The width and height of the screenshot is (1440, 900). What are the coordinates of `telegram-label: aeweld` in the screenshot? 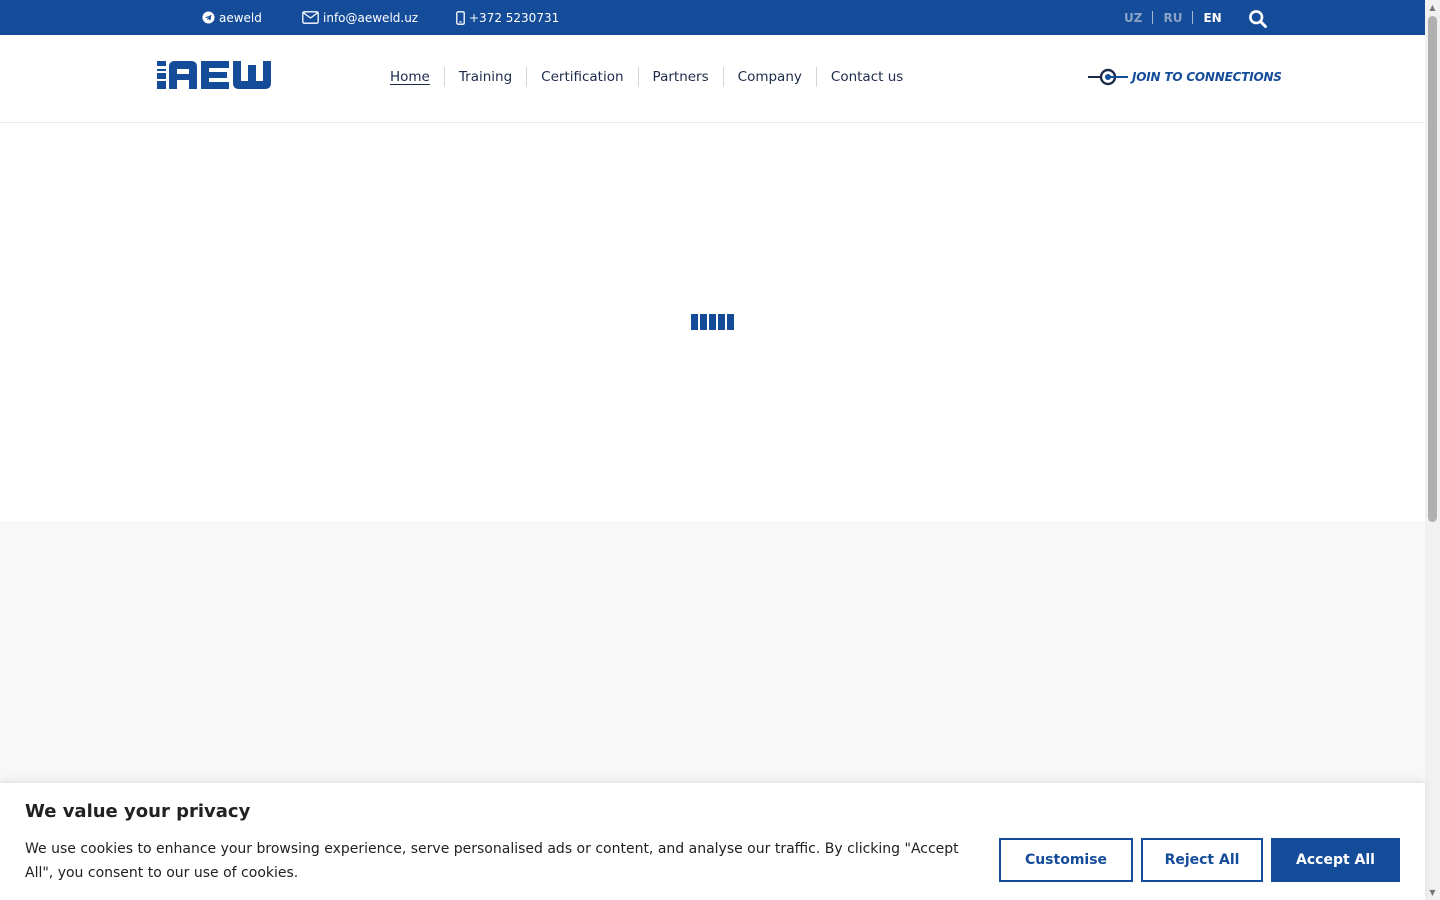 It's located at (240, 17).